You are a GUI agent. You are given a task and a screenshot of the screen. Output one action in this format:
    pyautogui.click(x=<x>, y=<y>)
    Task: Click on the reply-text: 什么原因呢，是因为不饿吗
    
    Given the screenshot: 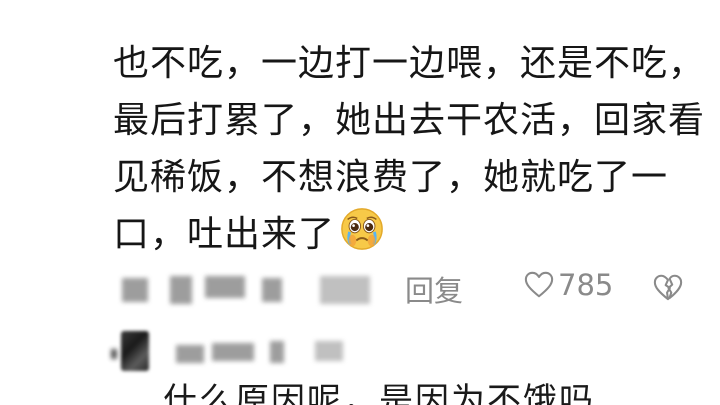 What is the action you would take?
    pyautogui.click(x=379, y=393)
    